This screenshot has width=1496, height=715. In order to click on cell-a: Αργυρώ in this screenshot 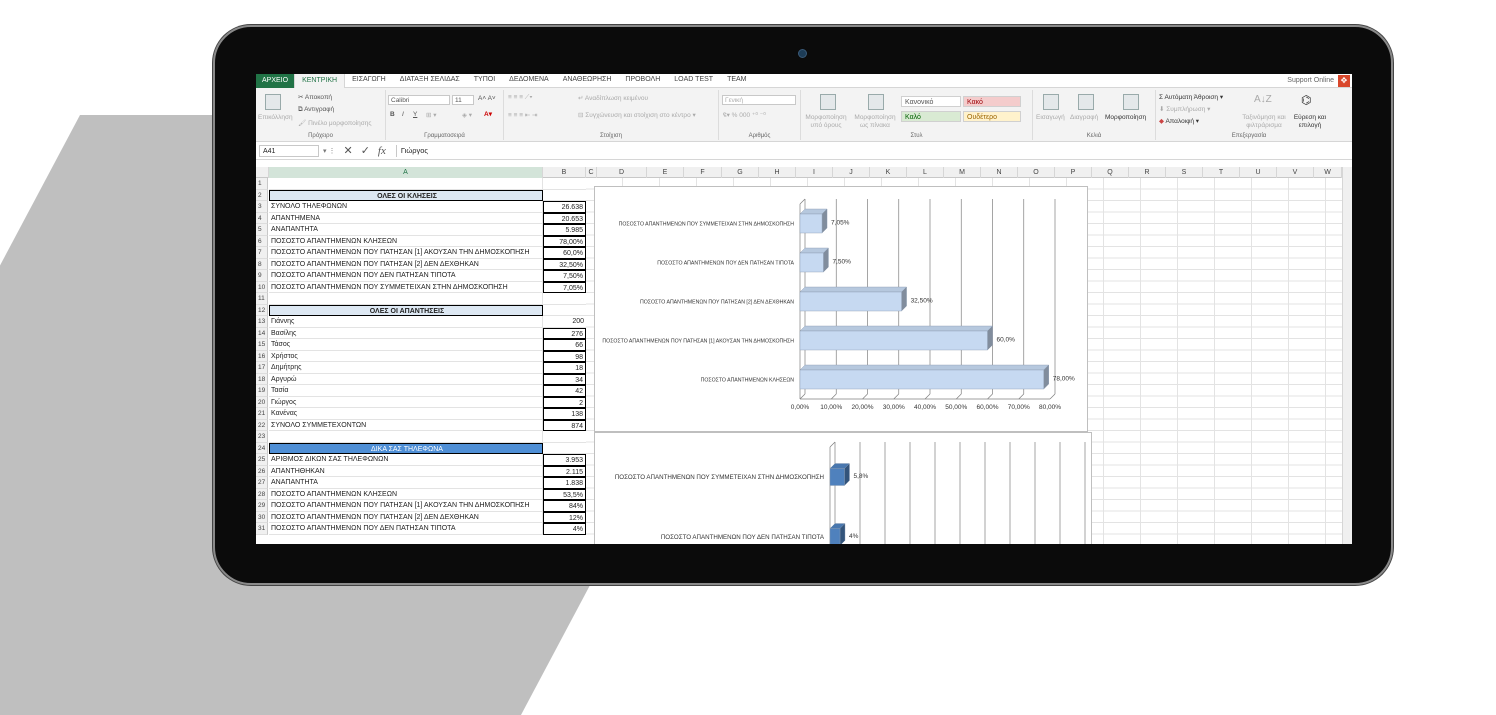, I will do `click(406, 379)`.